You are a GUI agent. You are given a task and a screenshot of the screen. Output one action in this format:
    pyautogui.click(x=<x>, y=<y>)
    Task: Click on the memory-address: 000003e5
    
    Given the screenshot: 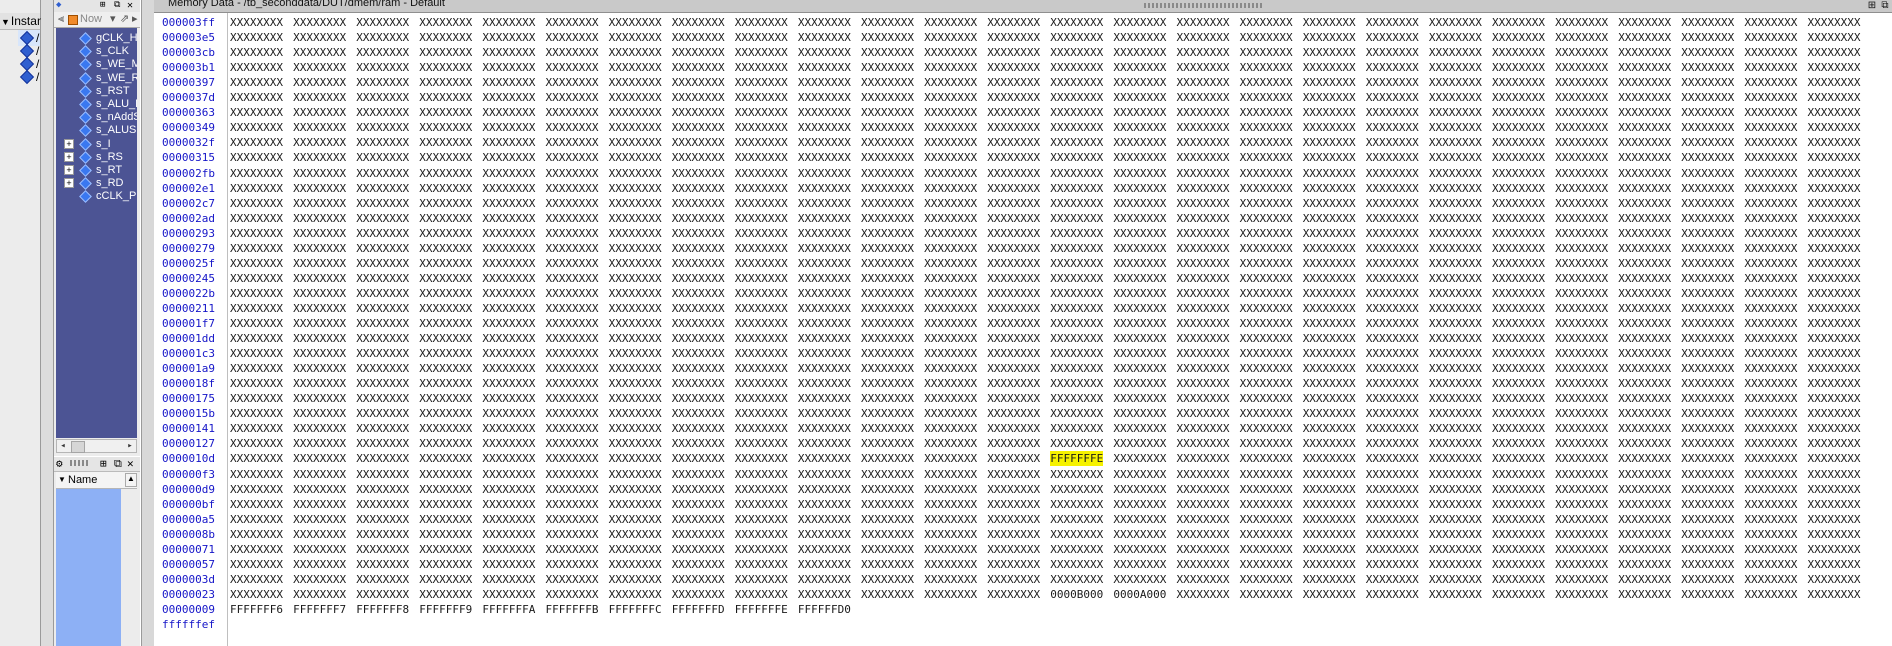 What is the action you would take?
    pyautogui.click(x=188, y=37)
    